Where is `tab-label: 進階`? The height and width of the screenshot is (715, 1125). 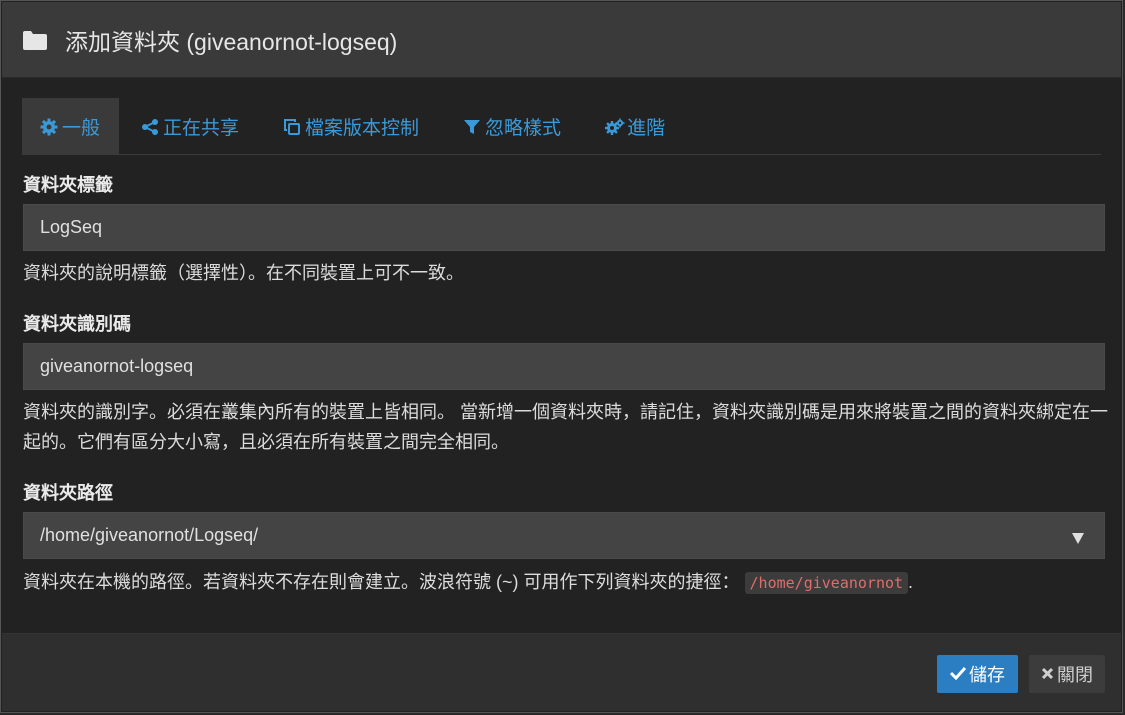 tab-label: 進階 is located at coordinates (646, 128).